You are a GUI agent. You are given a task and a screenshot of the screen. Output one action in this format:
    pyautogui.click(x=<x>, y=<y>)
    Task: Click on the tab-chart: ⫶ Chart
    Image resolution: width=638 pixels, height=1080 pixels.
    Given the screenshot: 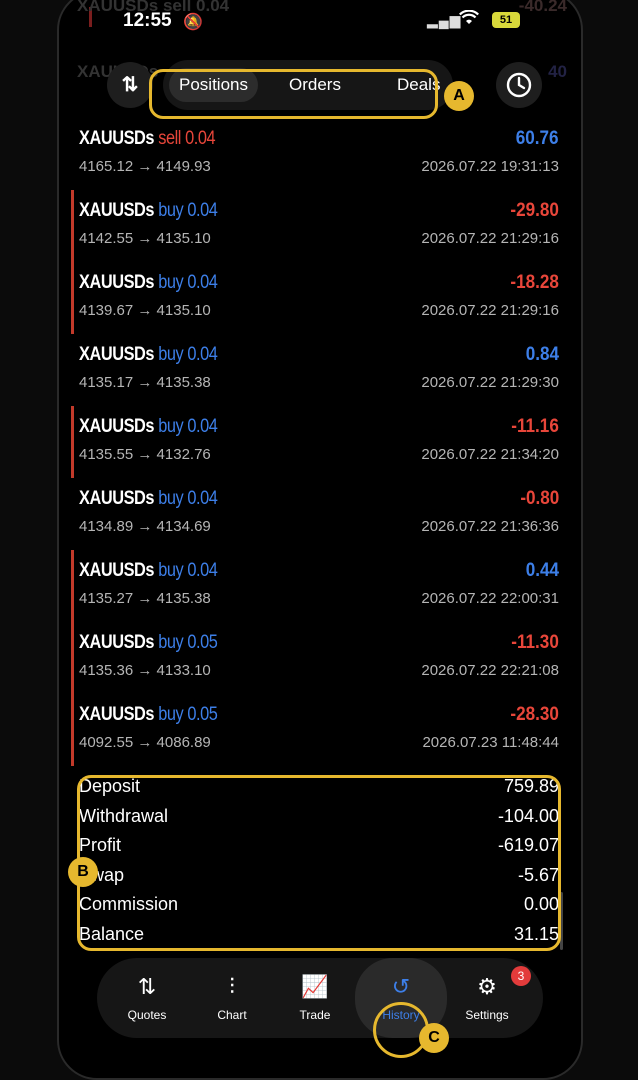 What is the action you would take?
    pyautogui.click(x=232, y=998)
    